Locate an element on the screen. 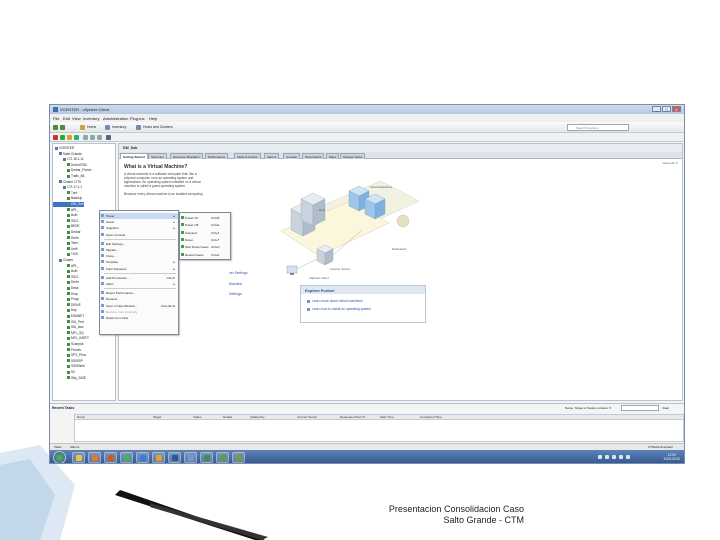 The width and height of the screenshot is (720, 540). taskbar-app-outlook is located at coordinates (158, 457).